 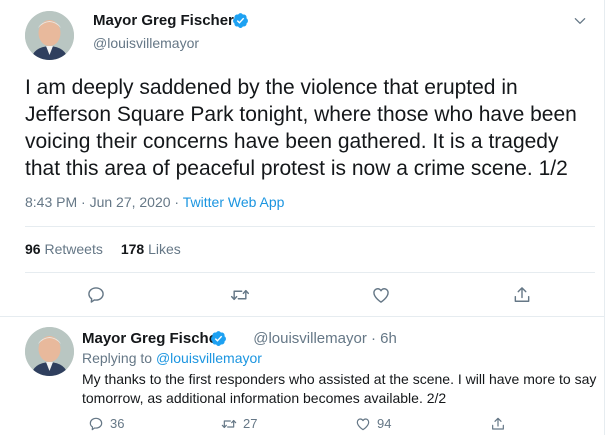 I want to click on reply-author-handle: @louisvillemayor · 6h, so click(x=325, y=338).